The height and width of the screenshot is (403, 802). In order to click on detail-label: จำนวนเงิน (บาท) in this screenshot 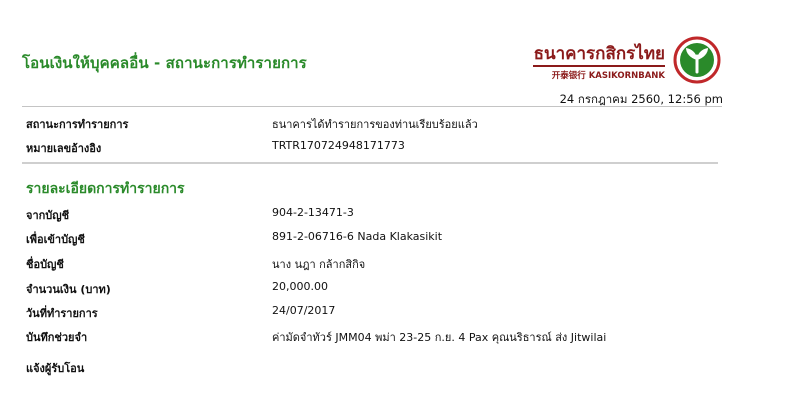, I will do `click(68, 289)`.